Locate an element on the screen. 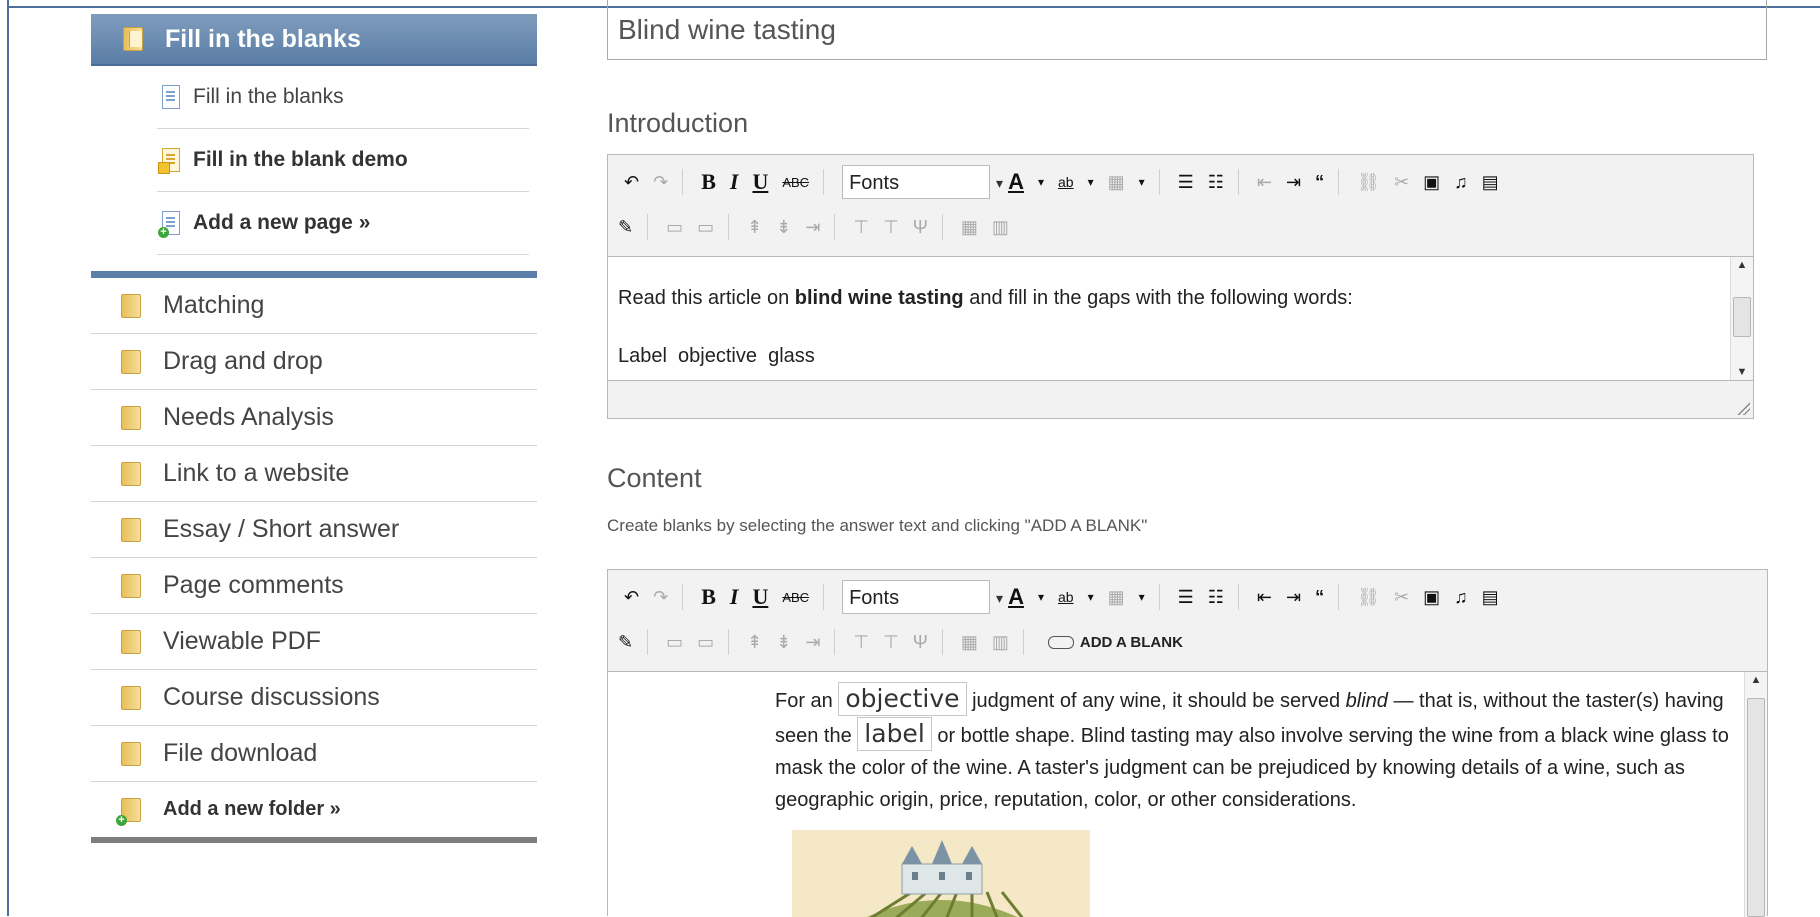 The image size is (1820, 917). section-divider is located at coordinates (314, 274).